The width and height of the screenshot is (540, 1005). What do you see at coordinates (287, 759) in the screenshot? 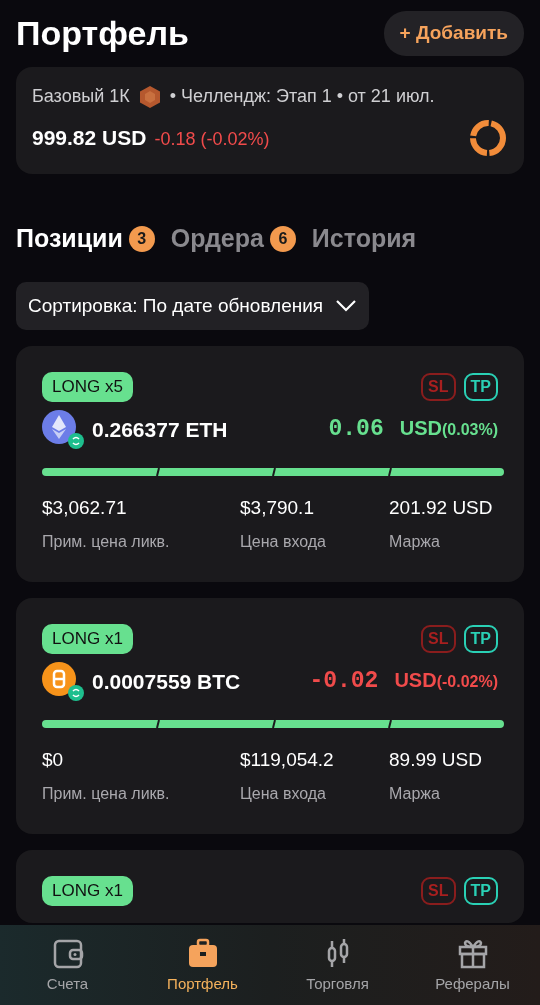
I see `entry-price: $119,054.2` at bounding box center [287, 759].